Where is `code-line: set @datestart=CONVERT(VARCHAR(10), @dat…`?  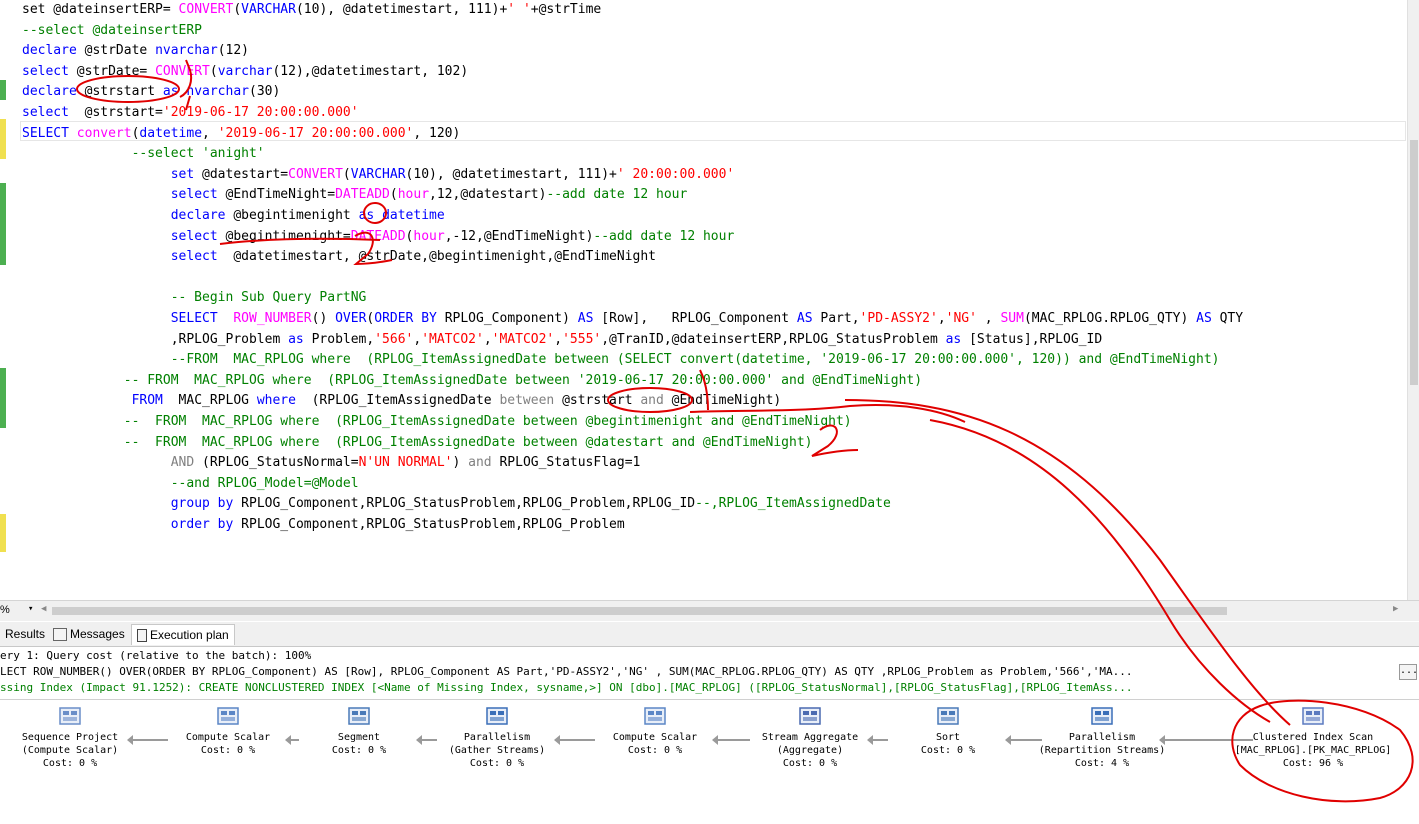
code-line: set @datestart=CONVERT(VARCHAR(10), @dat… is located at coordinates (378, 175).